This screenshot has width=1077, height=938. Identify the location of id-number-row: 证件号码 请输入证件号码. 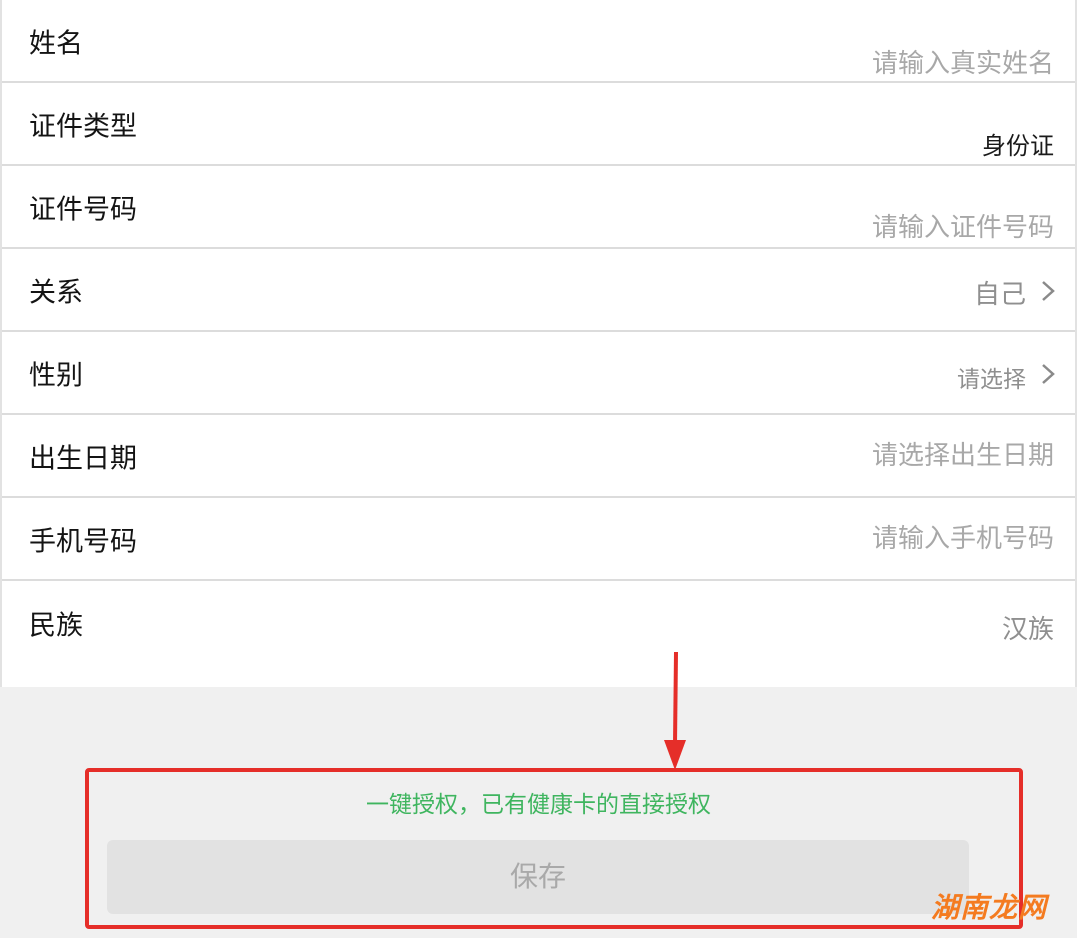
(538, 207).